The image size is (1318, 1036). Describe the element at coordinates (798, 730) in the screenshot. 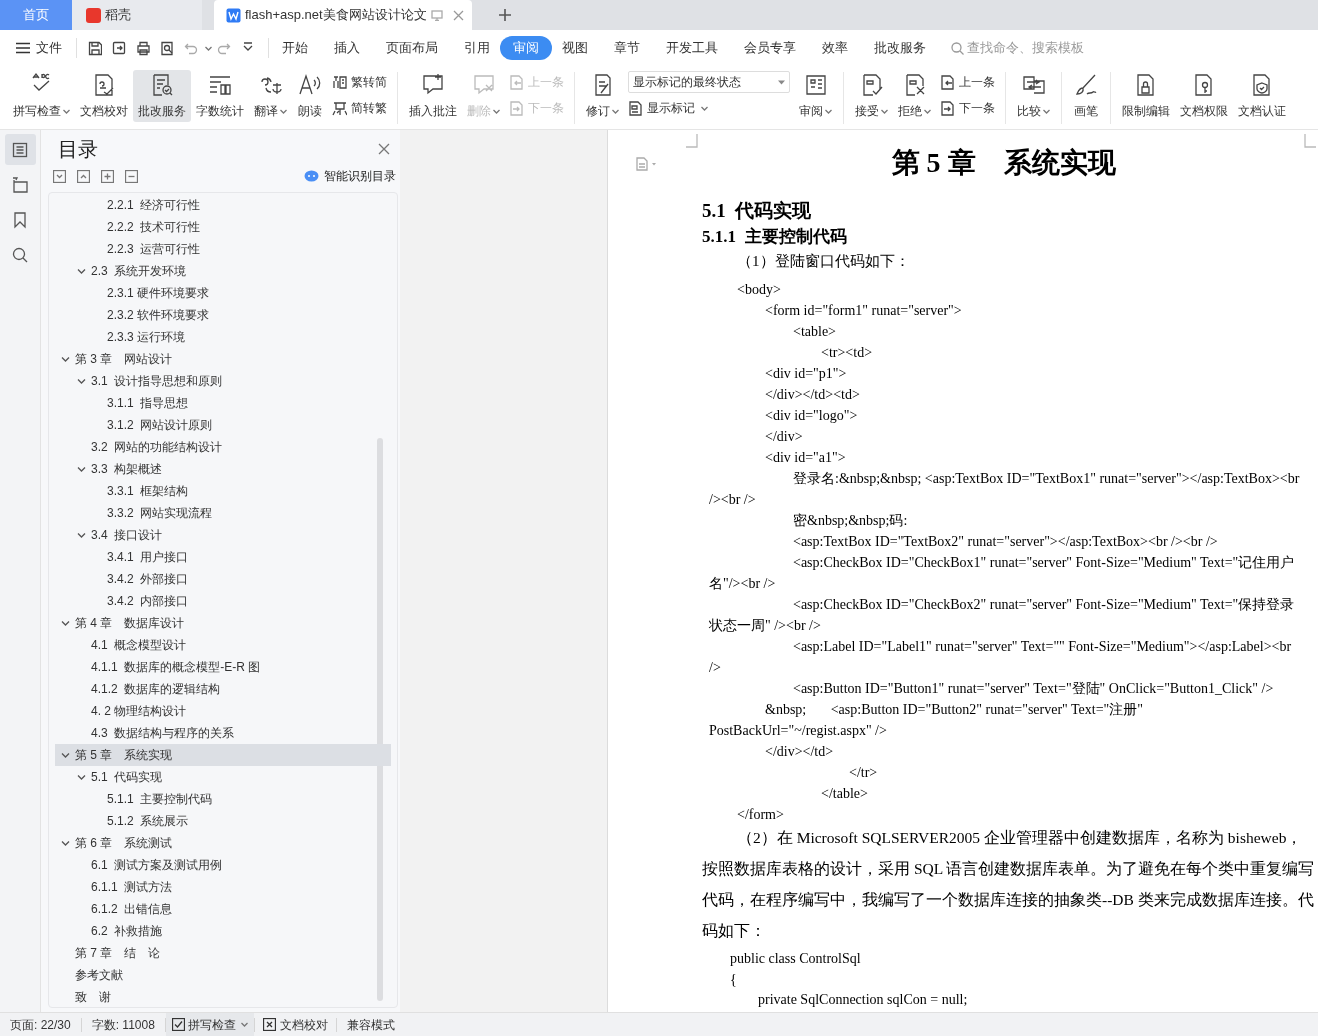

I see `code-line: PostBackUrl="~/regist.aspx" />` at that location.